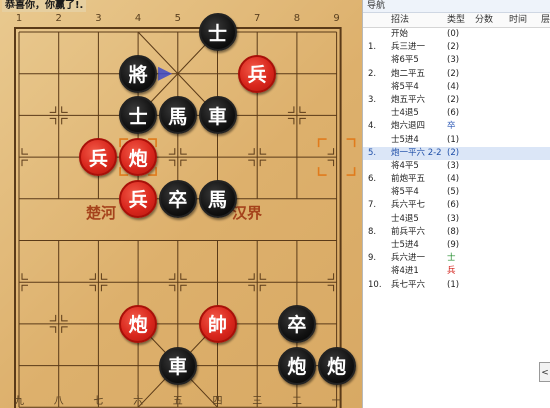 The width and height of the screenshot is (550, 408). I want to click on move-list-header: 招法 类型 分数 时间 层, so click(456, 20).